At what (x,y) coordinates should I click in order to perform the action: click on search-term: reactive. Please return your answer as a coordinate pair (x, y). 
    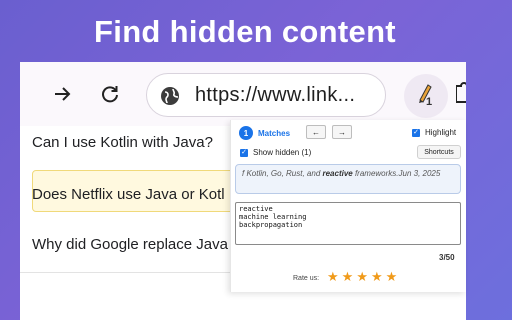
    Looking at the image, I should click on (256, 209).